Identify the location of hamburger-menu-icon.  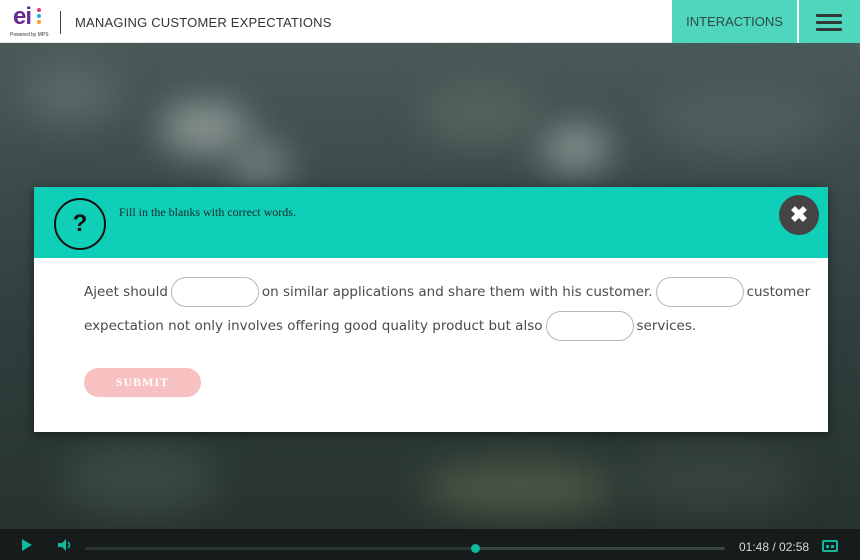
(829, 21).